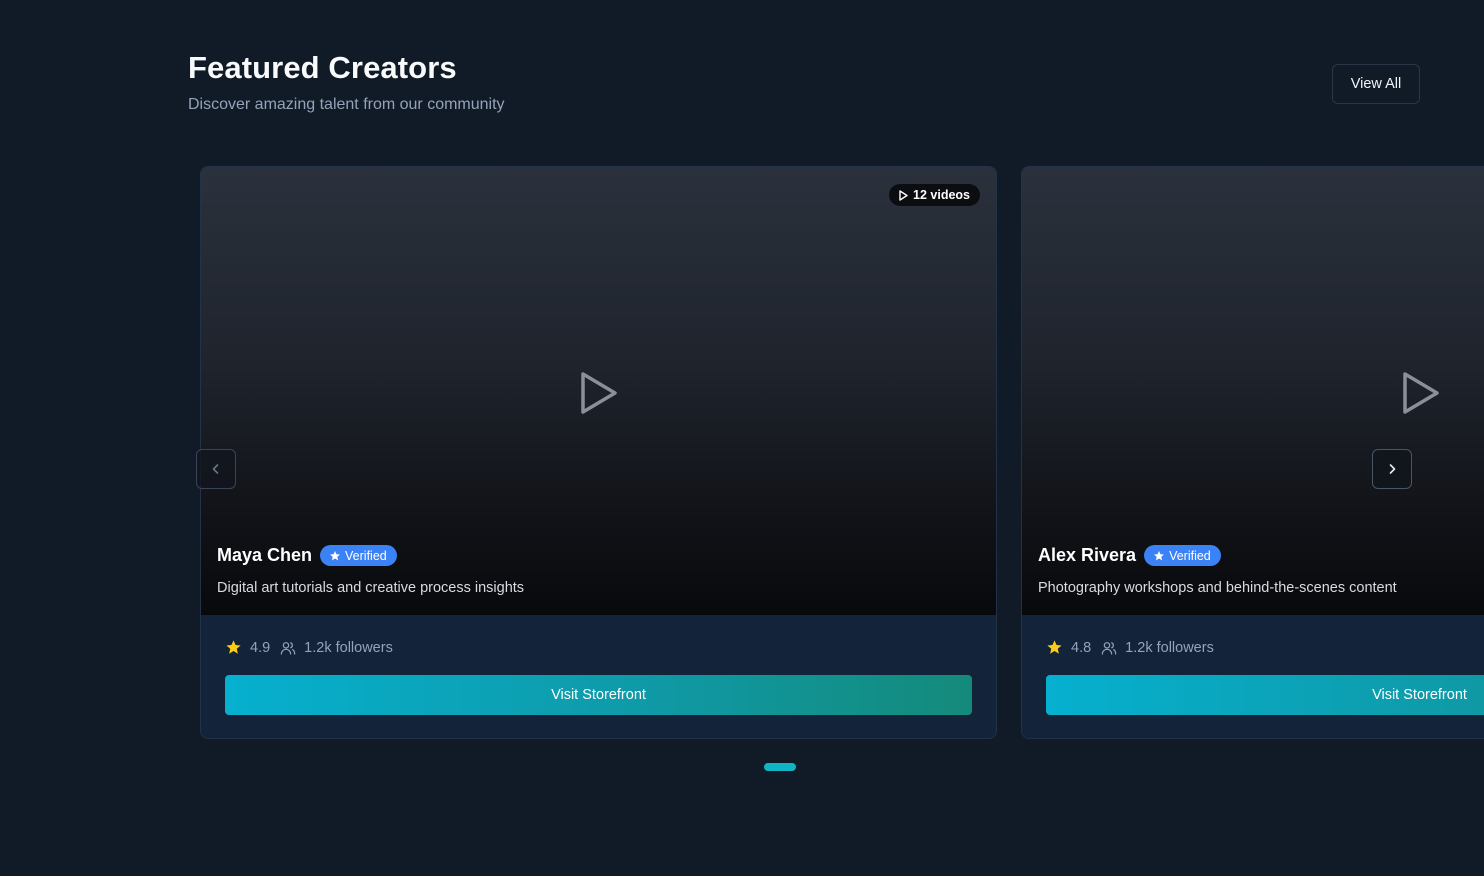 The width and height of the screenshot is (1484, 876). I want to click on card-footer: 4.9 1.2k followers Visit Storefront, so click(598, 676).